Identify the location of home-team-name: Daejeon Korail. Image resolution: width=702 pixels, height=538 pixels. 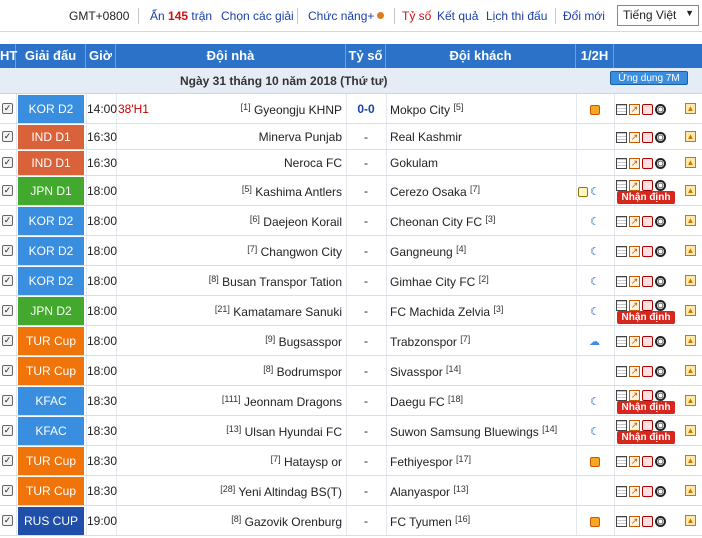
(302, 222).